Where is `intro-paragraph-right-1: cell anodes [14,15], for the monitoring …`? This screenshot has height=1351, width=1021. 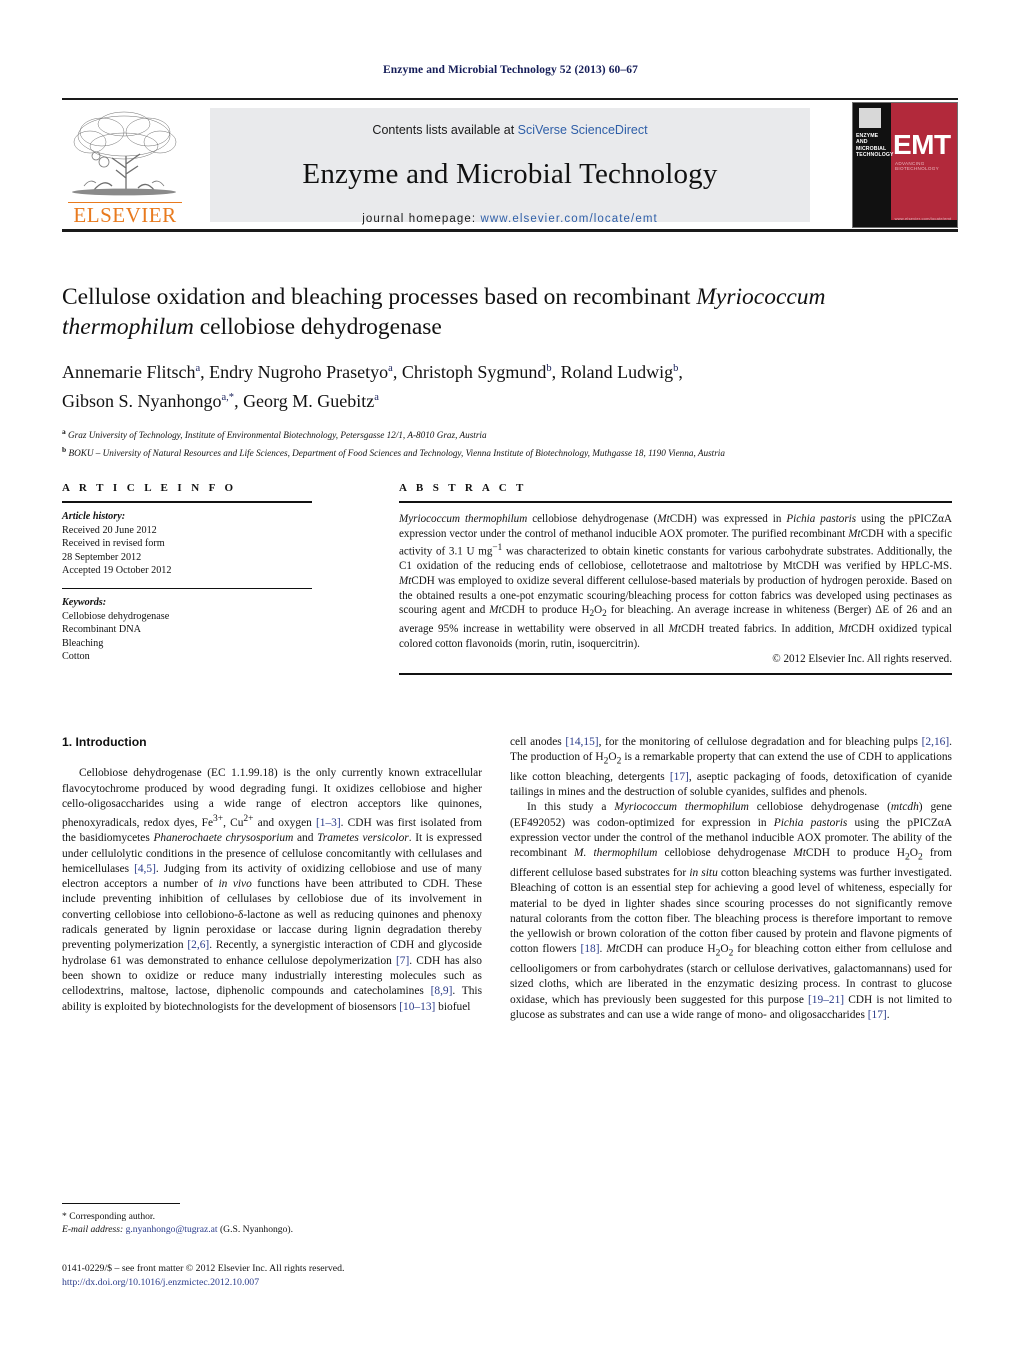
intro-paragraph-right-1: cell anodes [14,15], for the monitoring … is located at coordinates (731, 767).